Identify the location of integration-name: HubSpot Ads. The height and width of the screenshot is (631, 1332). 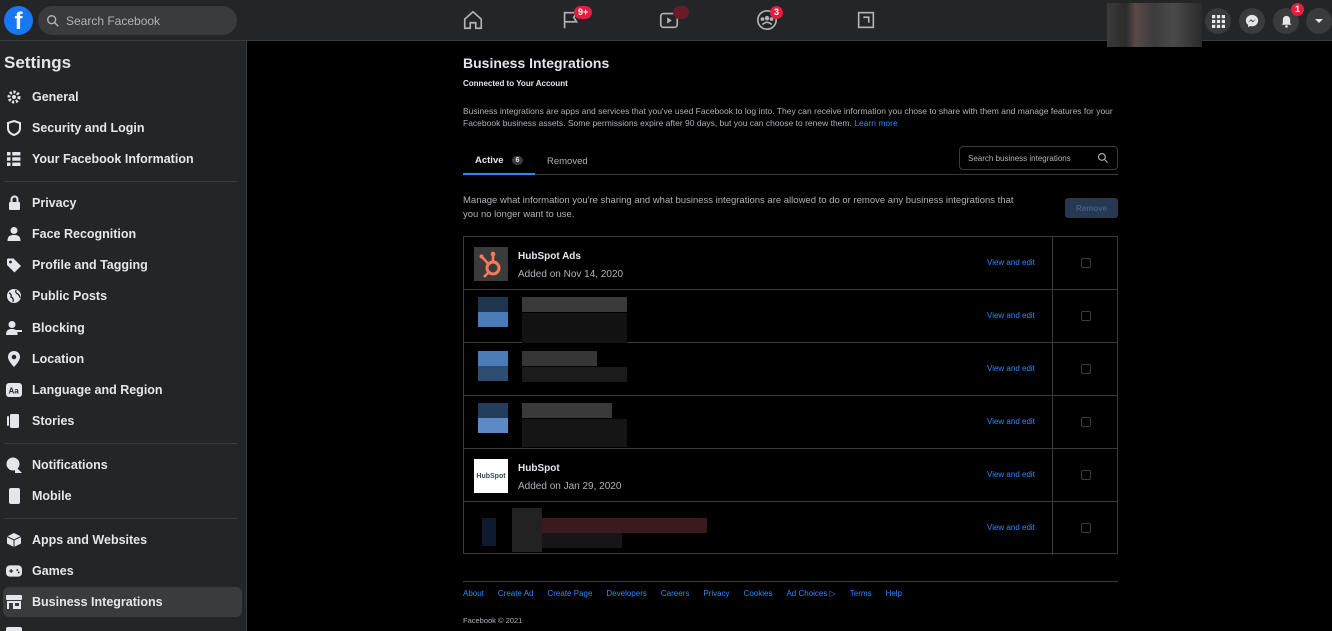
(549, 256).